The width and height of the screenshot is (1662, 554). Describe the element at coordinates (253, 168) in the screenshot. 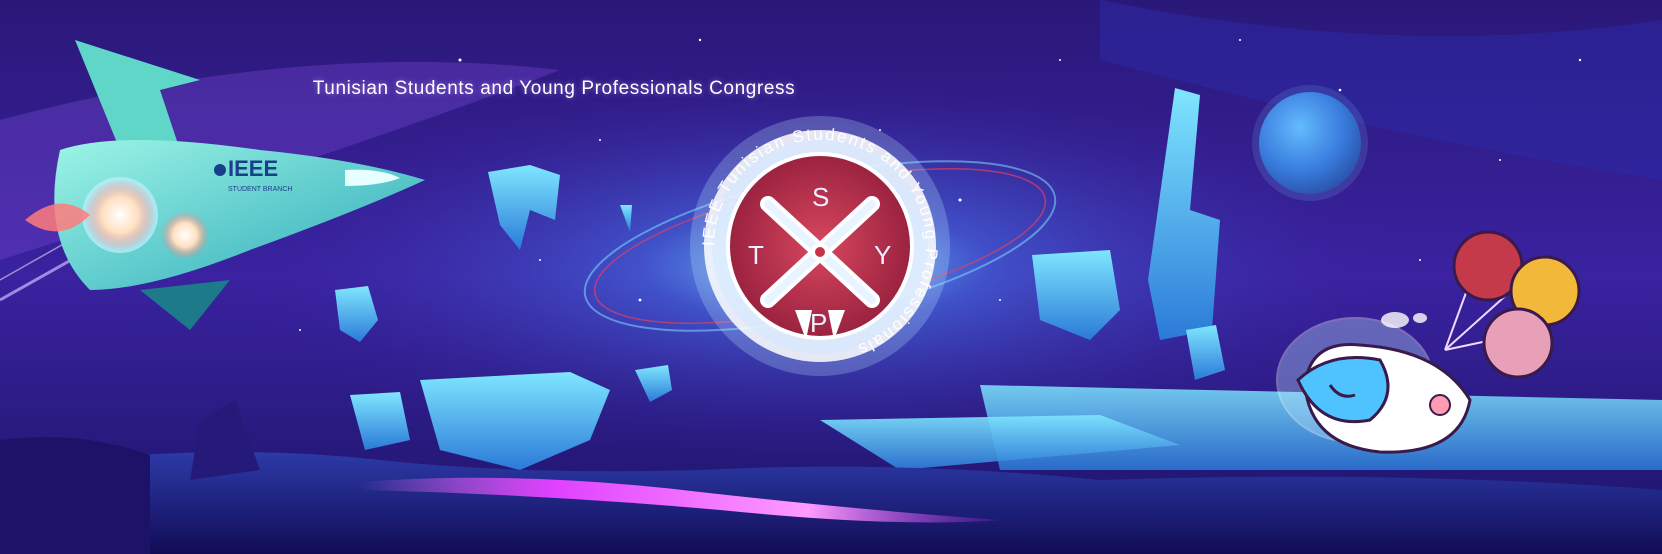

I see `ship-ieee-label: IEEE` at that location.